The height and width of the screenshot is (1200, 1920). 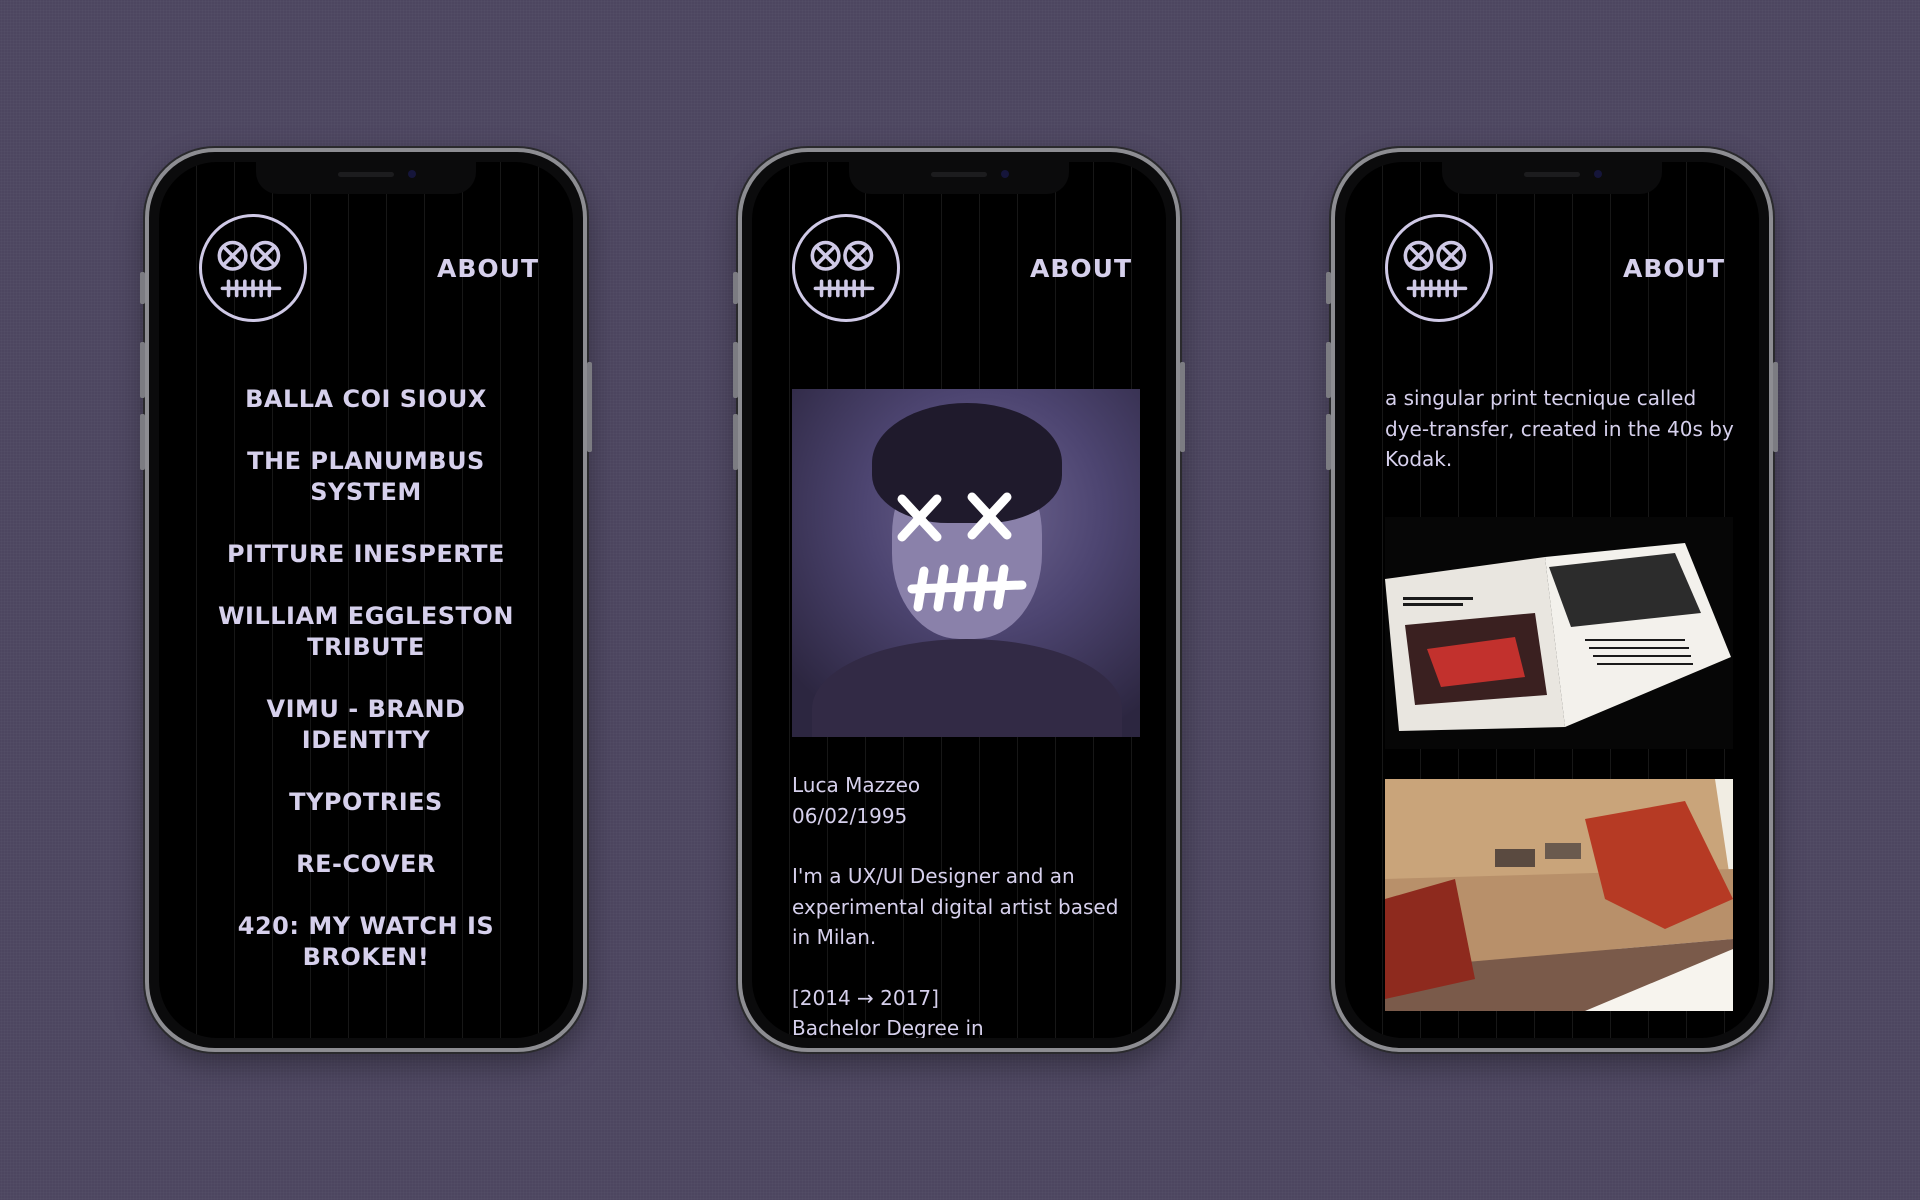 What do you see at coordinates (366, 399) in the screenshot?
I see `menu-item: BALLA COI SIOUX` at bounding box center [366, 399].